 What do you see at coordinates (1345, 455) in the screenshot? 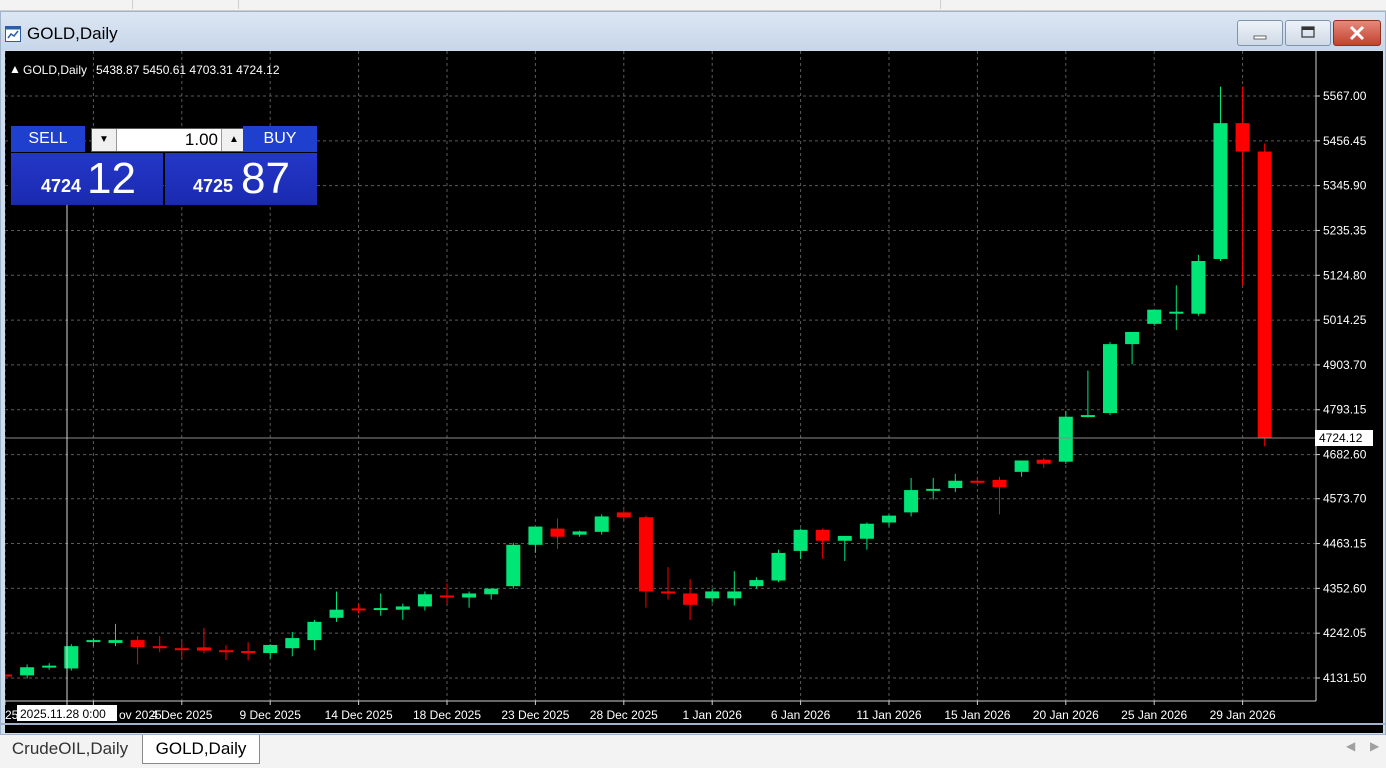
I see `y-tick-label: 4682.60` at bounding box center [1345, 455].